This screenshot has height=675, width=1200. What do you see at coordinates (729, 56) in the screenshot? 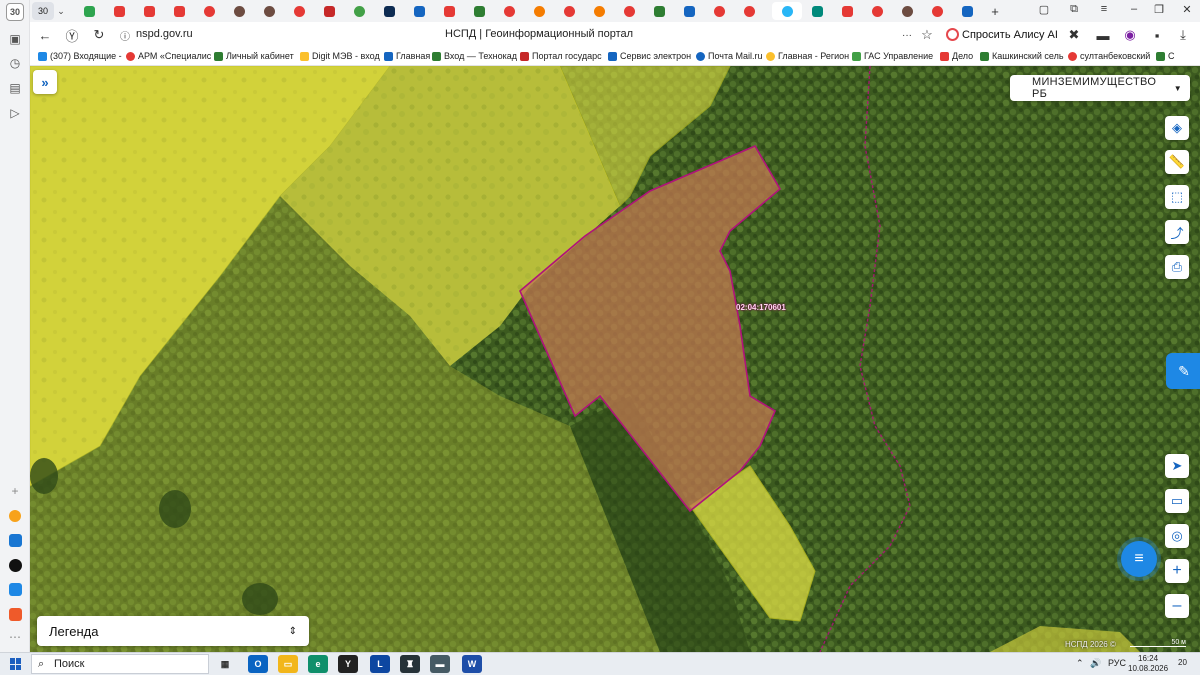
I see `bookmark-mailru: Почта Mail.ru` at bounding box center [729, 56].